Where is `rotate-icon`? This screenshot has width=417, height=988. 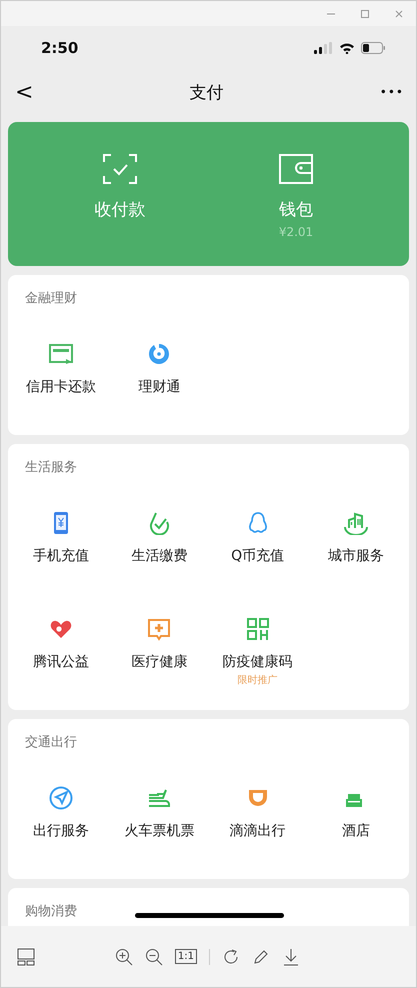
rotate-icon is located at coordinates (231, 957).